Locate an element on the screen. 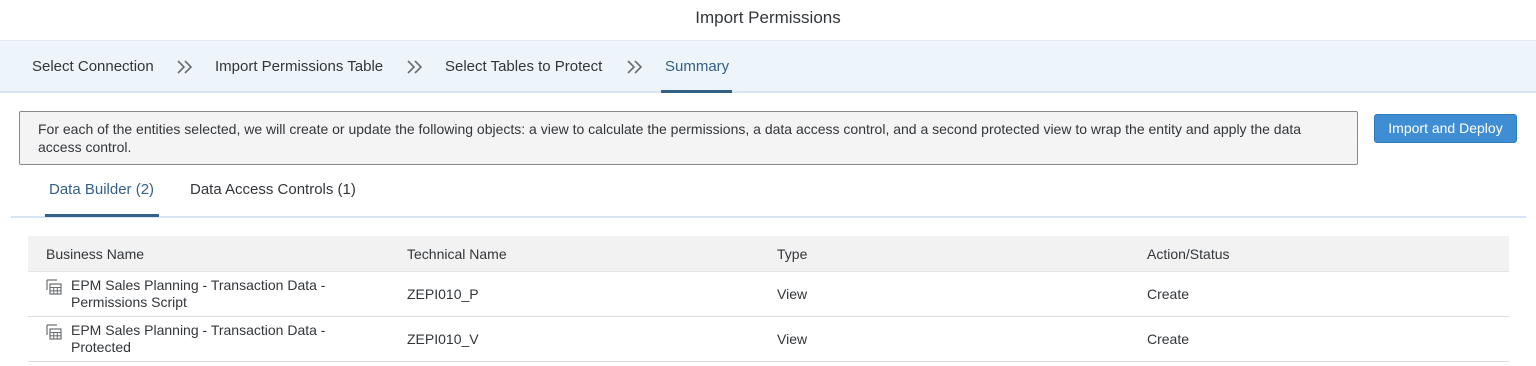 The height and width of the screenshot is (366, 1536). step-select-connection: Select Connection is located at coordinates (93, 66).